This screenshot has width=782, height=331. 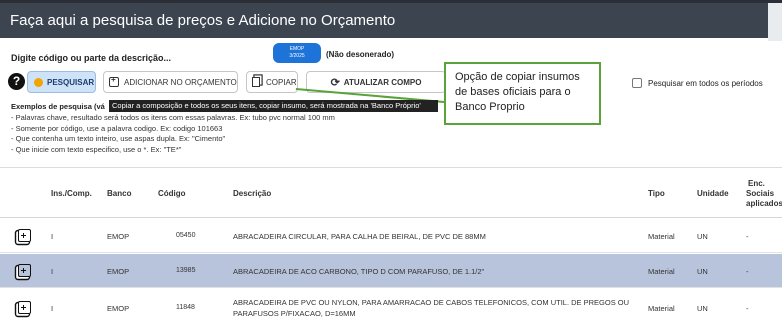 What do you see at coordinates (360, 54) in the screenshot?
I see `desoneracao-label: (Não desonerado)` at bounding box center [360, 54].